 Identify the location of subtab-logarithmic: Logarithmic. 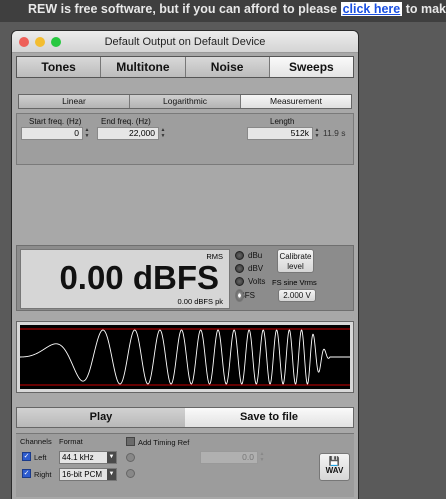
(185, 101).